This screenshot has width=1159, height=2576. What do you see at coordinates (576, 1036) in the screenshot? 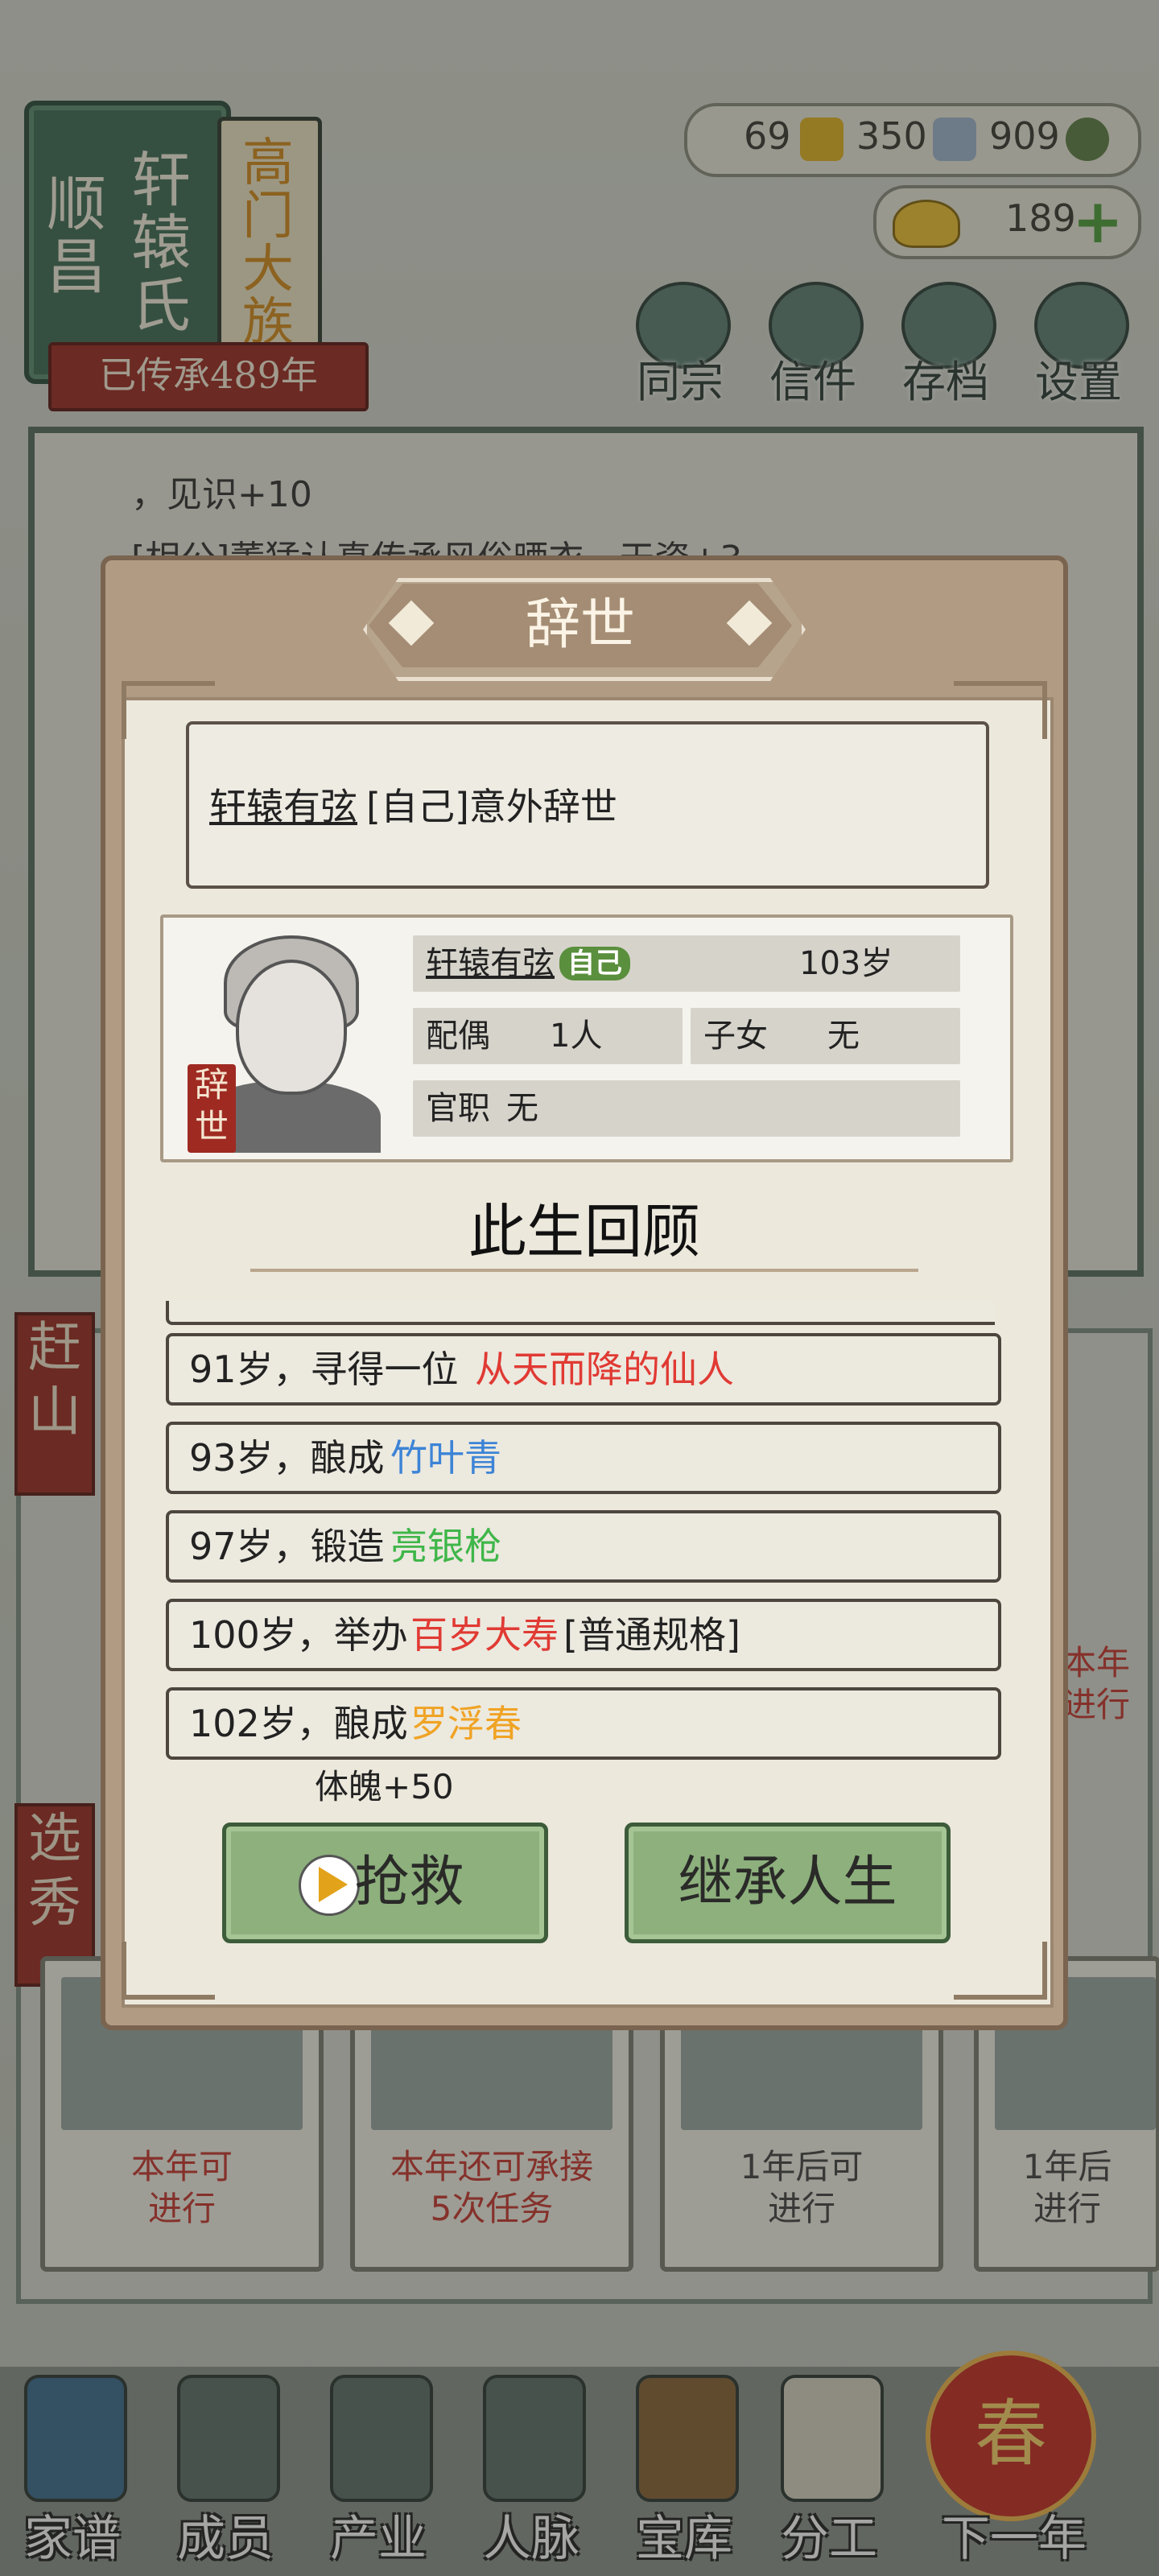
I see `spouse-value: 1人` at bounding box center [576, 1036].